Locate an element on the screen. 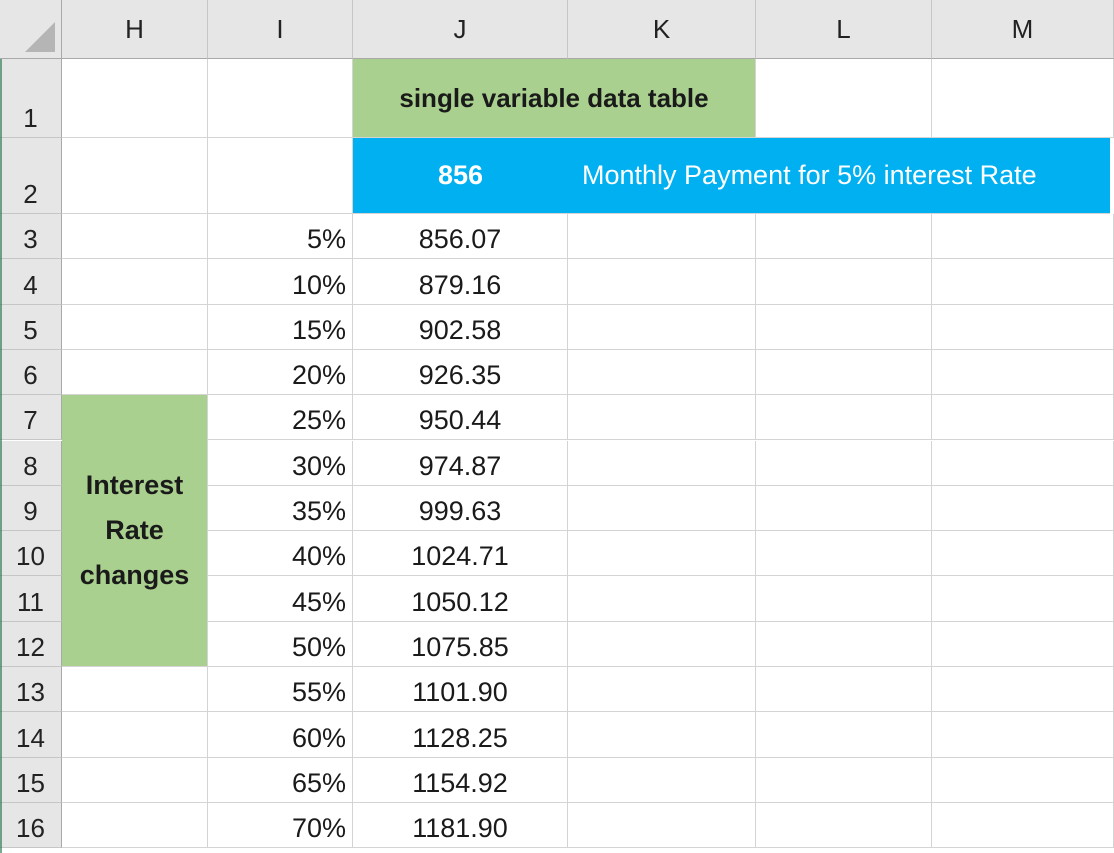 This screenshot has width=1114, height=853. interest-rate-label-cell: Interest Rate changes is located at coordinates (135, 531).